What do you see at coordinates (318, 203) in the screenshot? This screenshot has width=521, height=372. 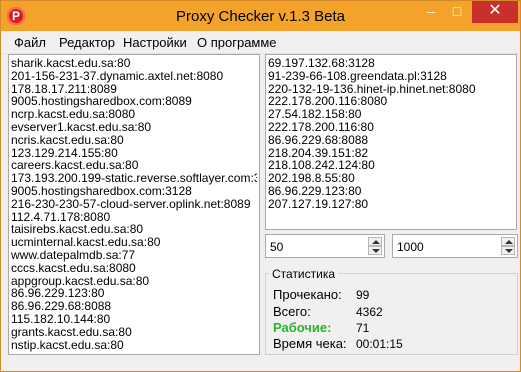 I see `list-item: 207.127.19.127:80` at bounding box center [318, 203].